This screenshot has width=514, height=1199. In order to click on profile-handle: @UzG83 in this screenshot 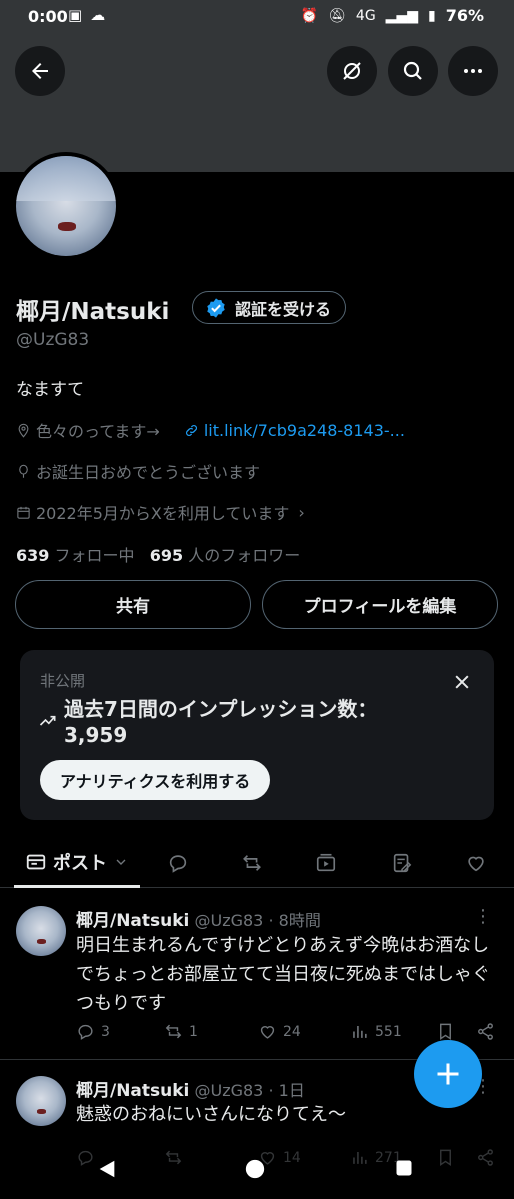, I will do `click(53, 340)`.